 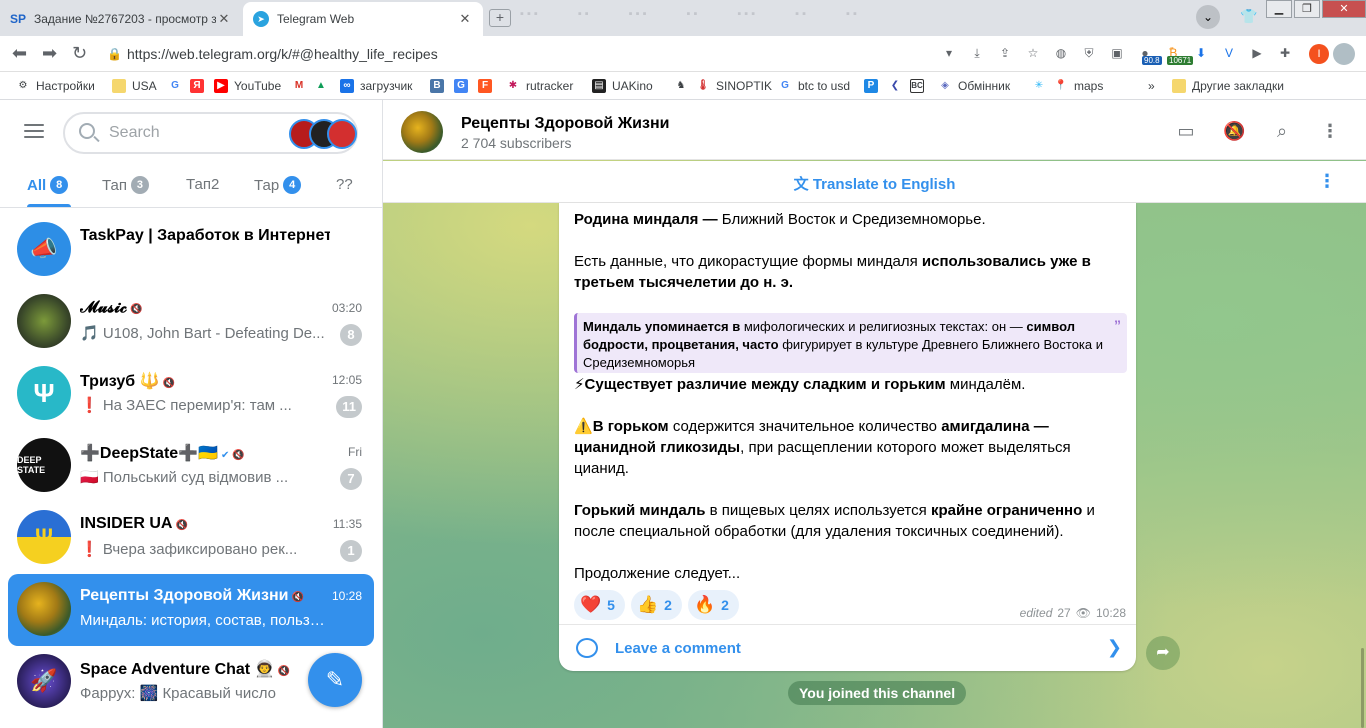 I want to click on search-icon, so click(x=87, y=131).